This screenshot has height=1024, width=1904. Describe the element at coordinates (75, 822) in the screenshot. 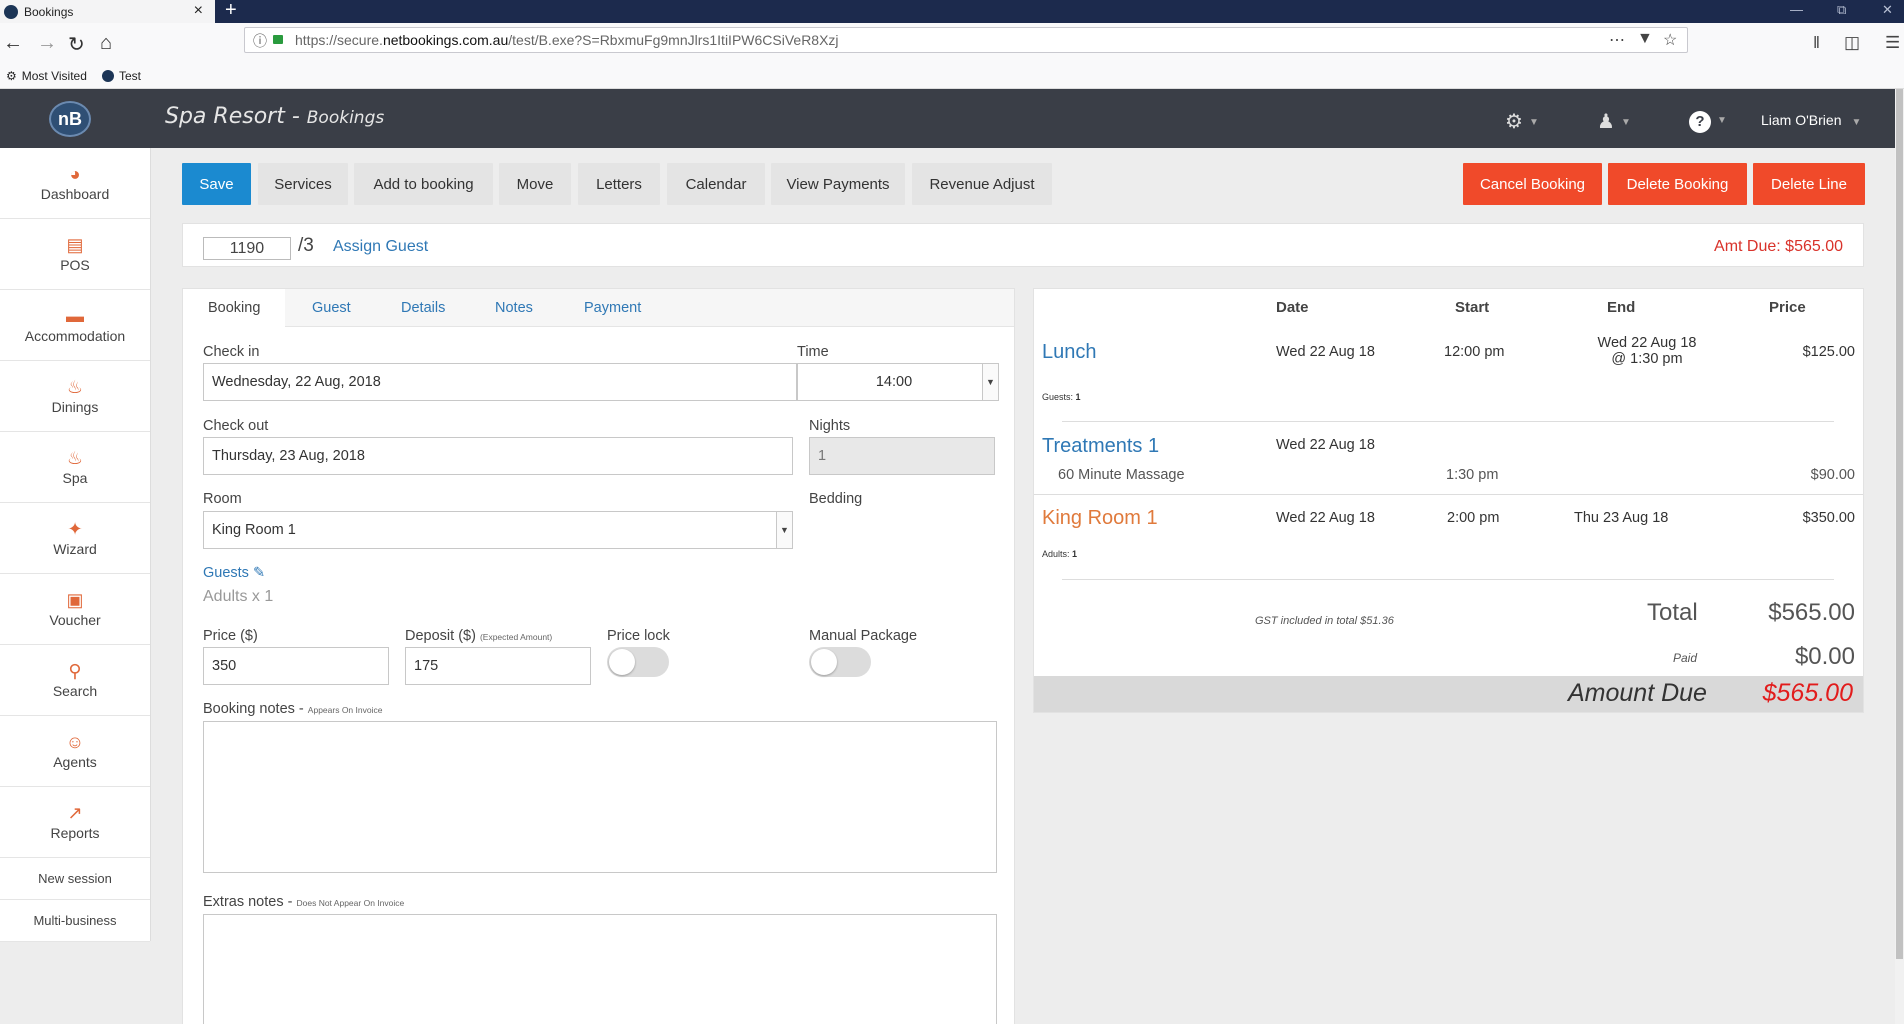

I see `sidebar-item-reports: ↗ Reports` at that location.